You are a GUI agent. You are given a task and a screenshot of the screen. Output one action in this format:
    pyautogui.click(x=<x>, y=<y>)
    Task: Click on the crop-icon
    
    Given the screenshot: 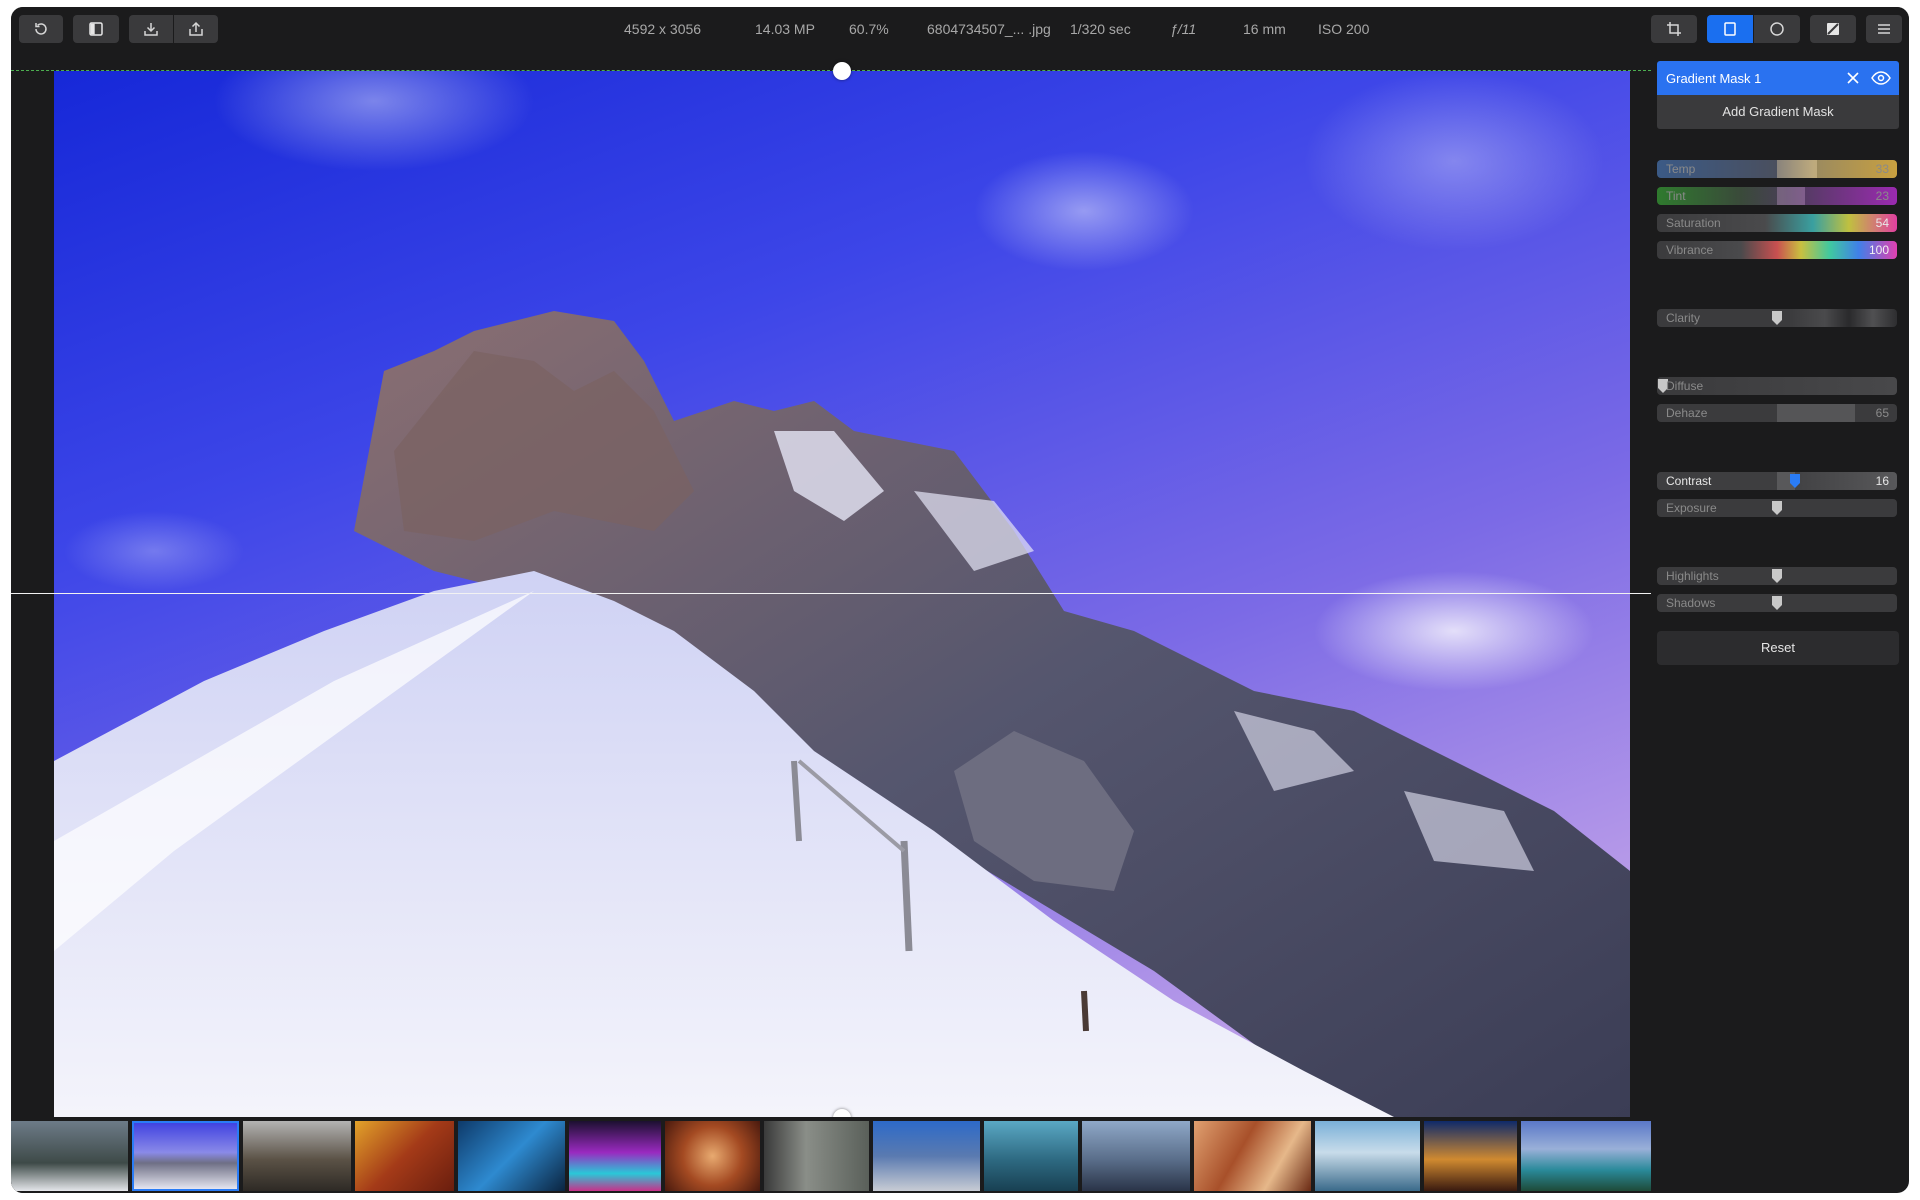 What is the action you would take?
    pyautogui.click(x=1674, y=29)
    